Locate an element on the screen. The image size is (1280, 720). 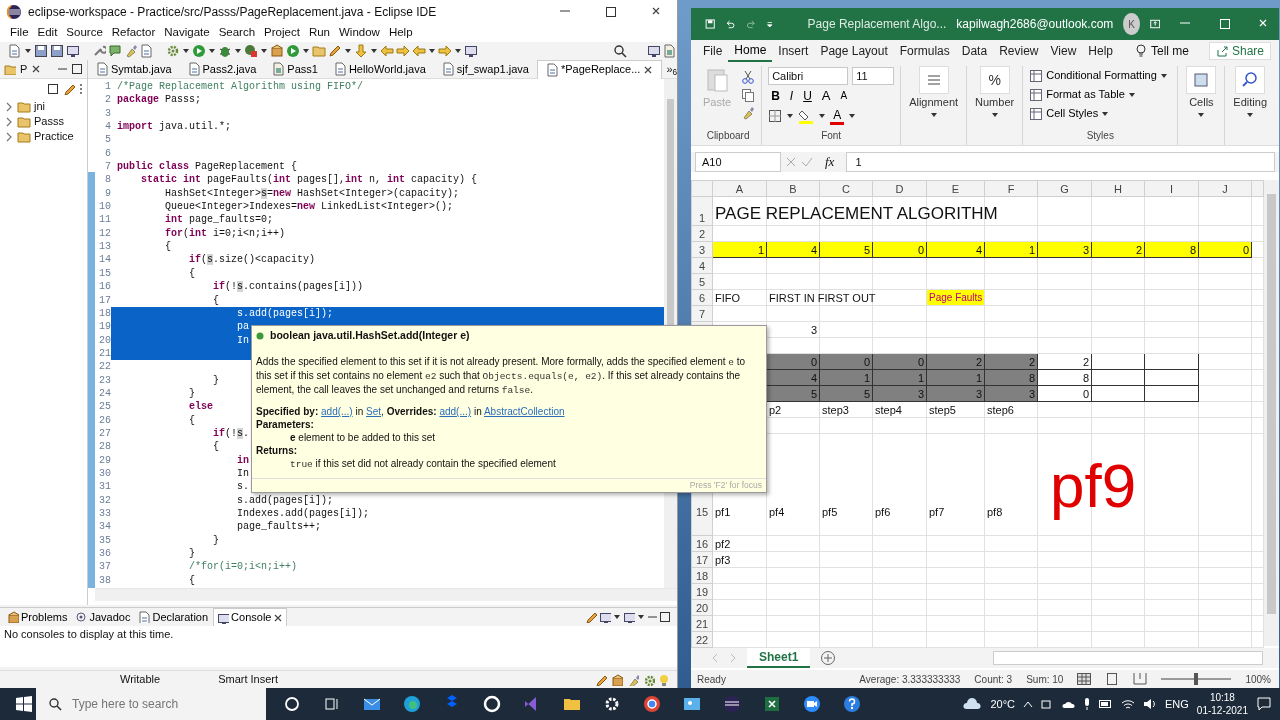
status-text: Smart Insert is located at coordinates (248, 680).